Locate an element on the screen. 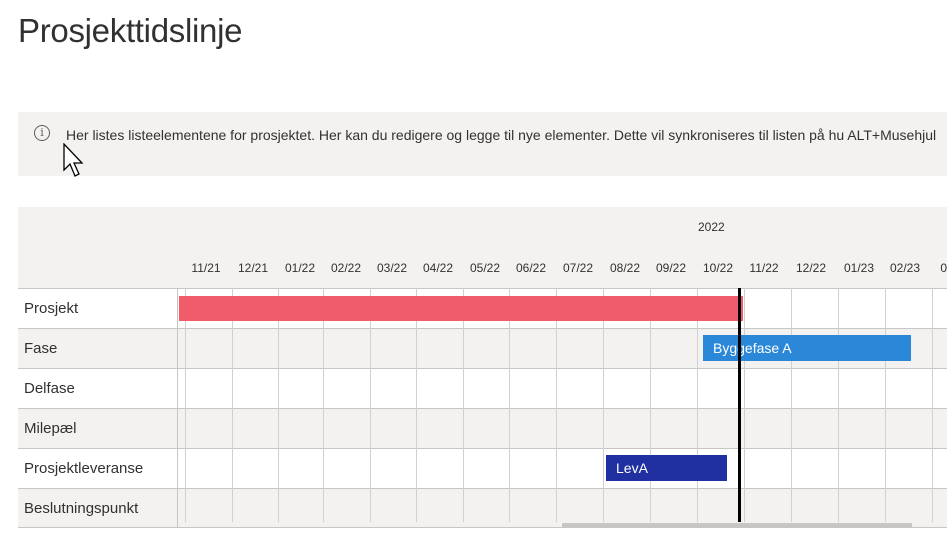  month-label: 03/22 is located at coordinates (392, 268).